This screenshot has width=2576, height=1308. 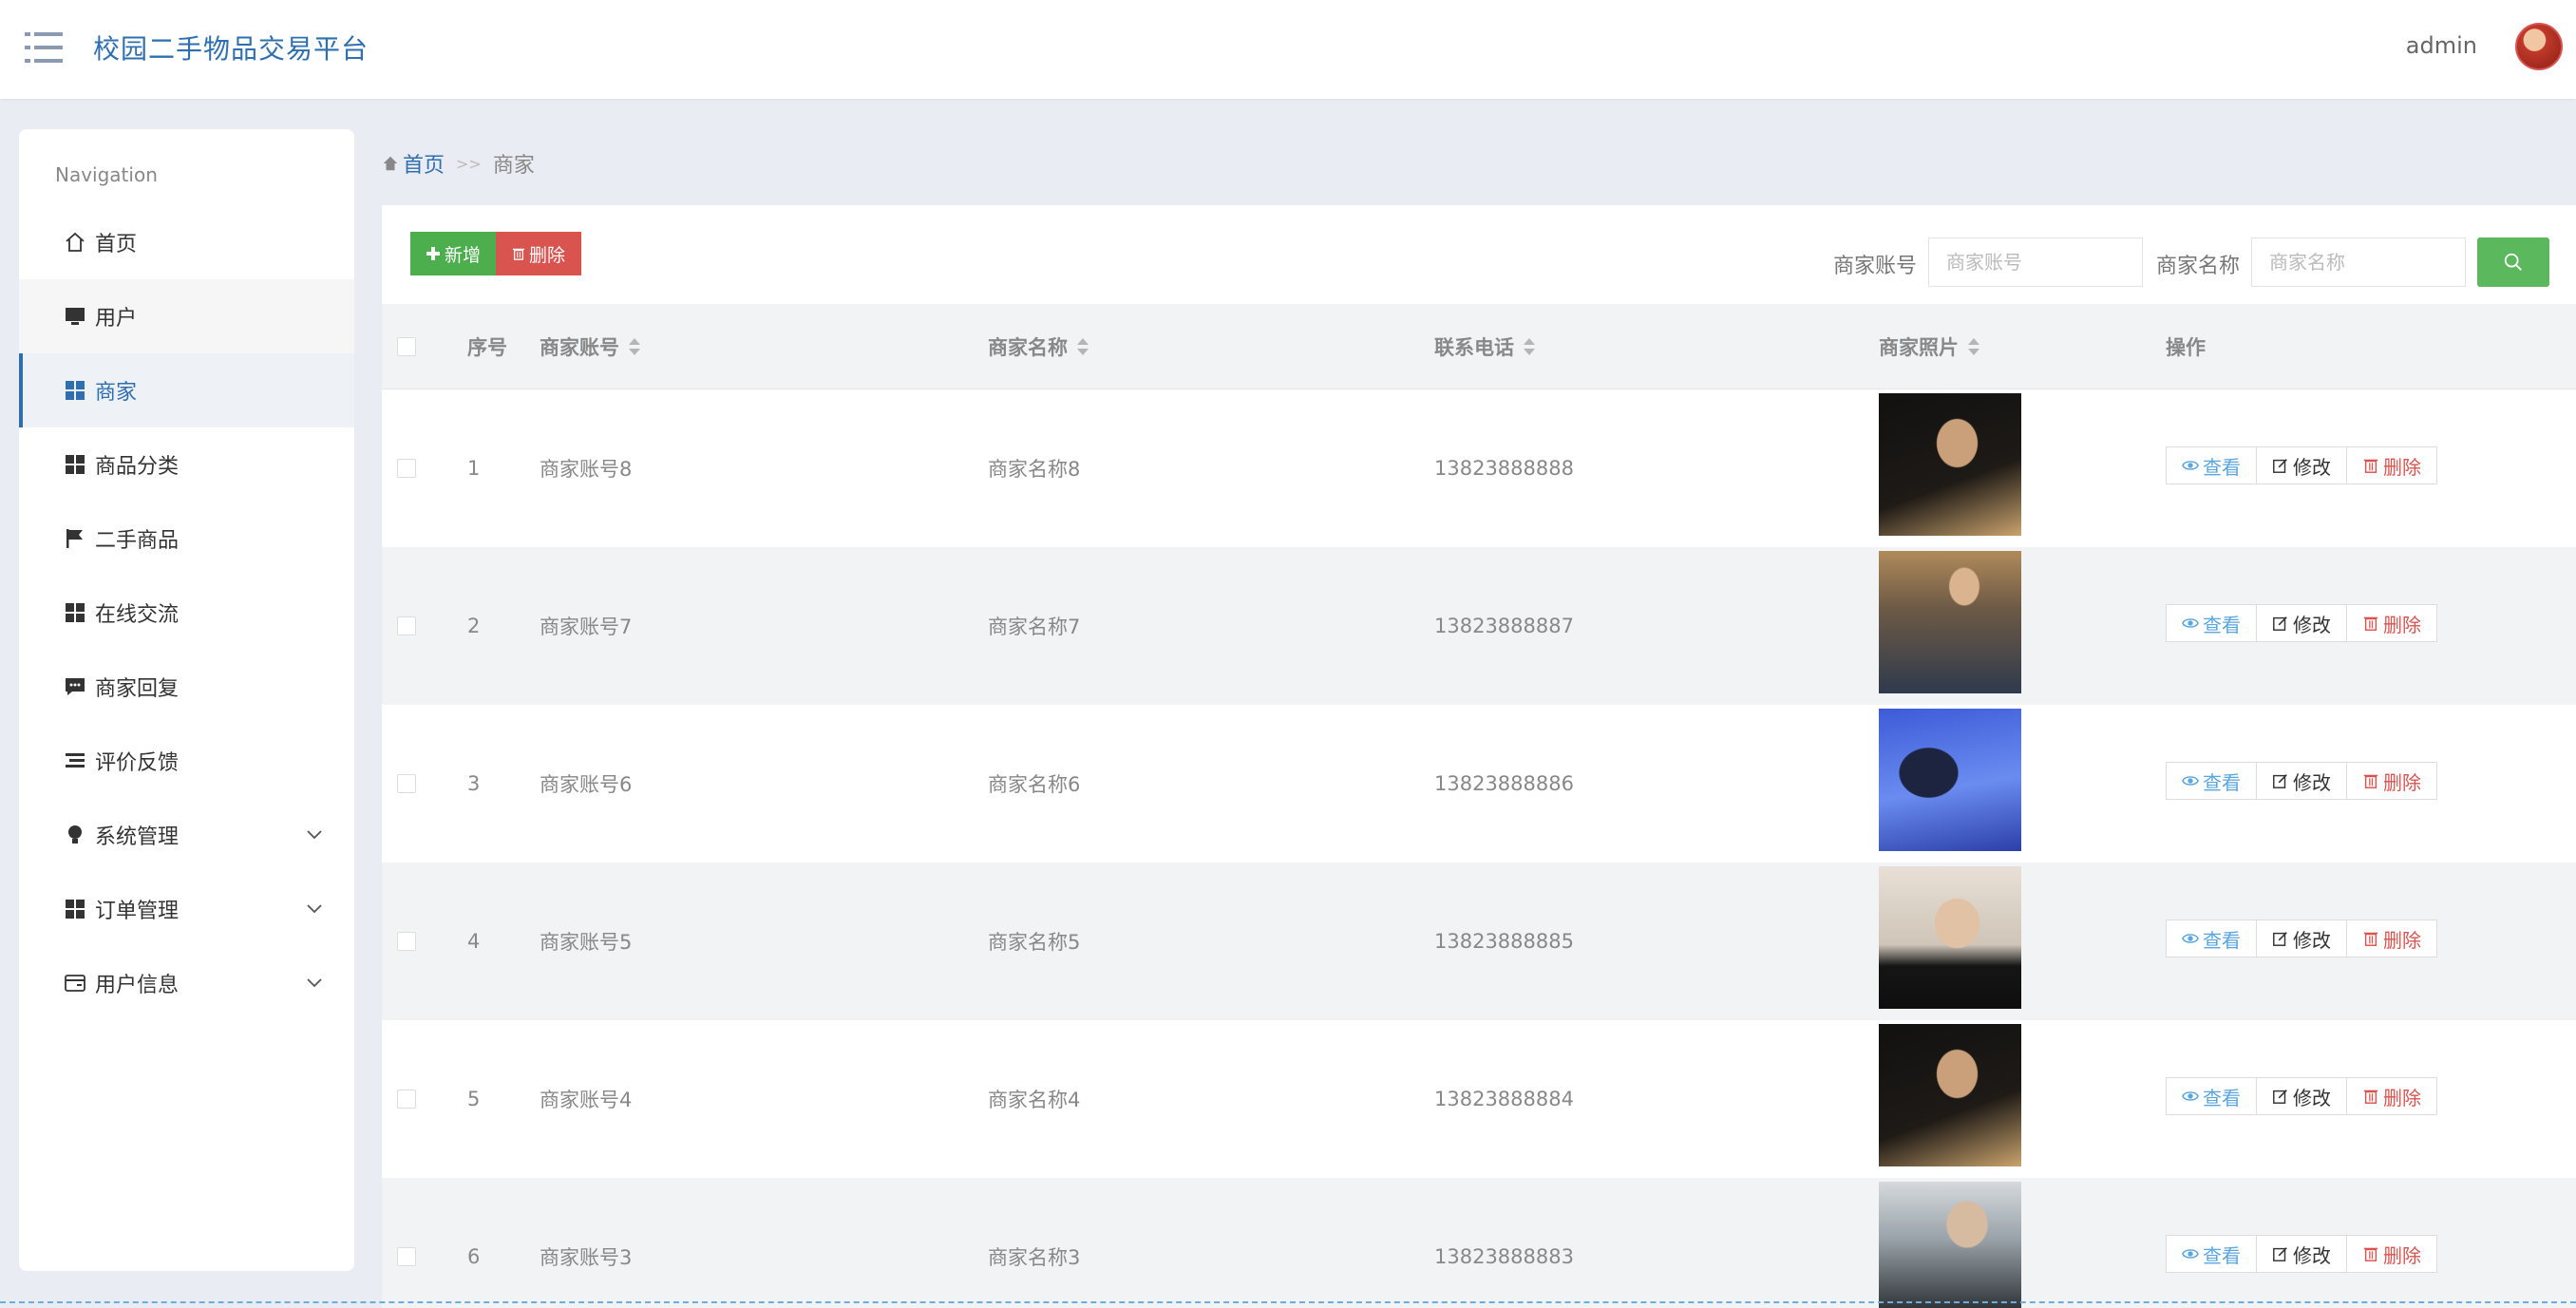 I want to click on sidebar: Navigation 首页 用户 商家 商品分类 二手商品 在线交流 商家回复, so click(x=186, y=700).